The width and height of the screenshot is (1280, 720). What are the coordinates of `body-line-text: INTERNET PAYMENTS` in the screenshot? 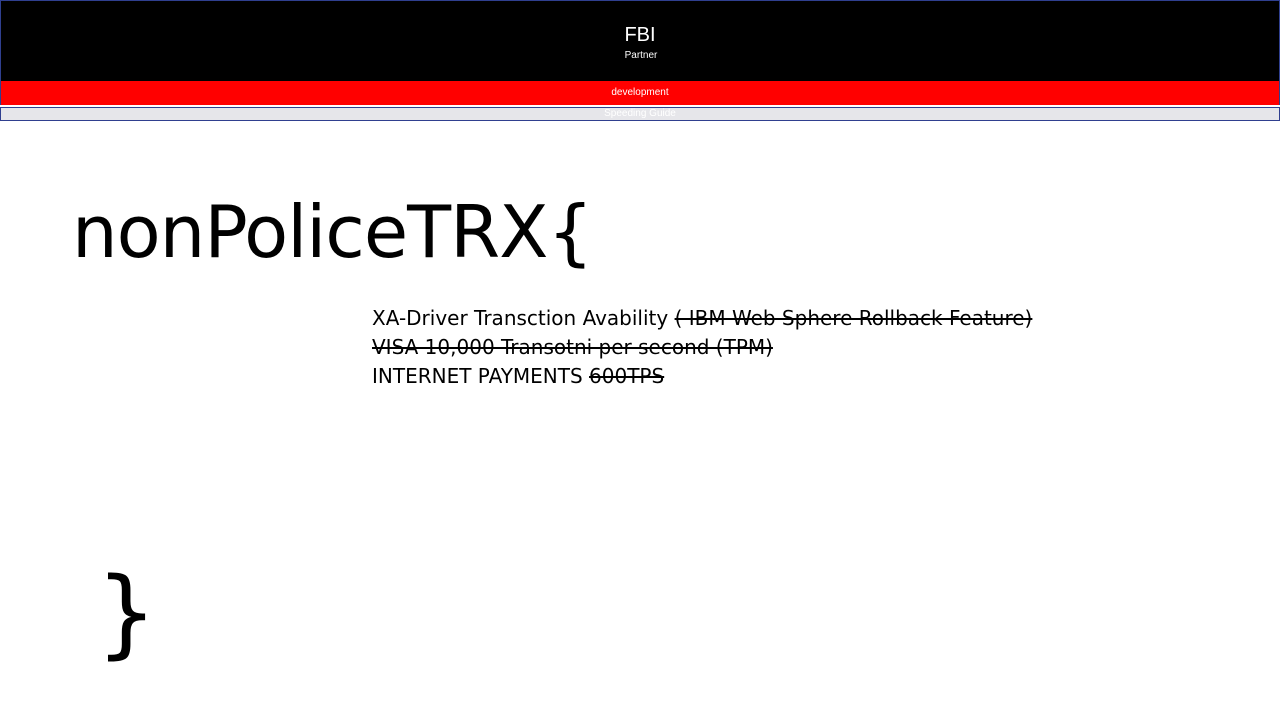 It's located at (481, 376).